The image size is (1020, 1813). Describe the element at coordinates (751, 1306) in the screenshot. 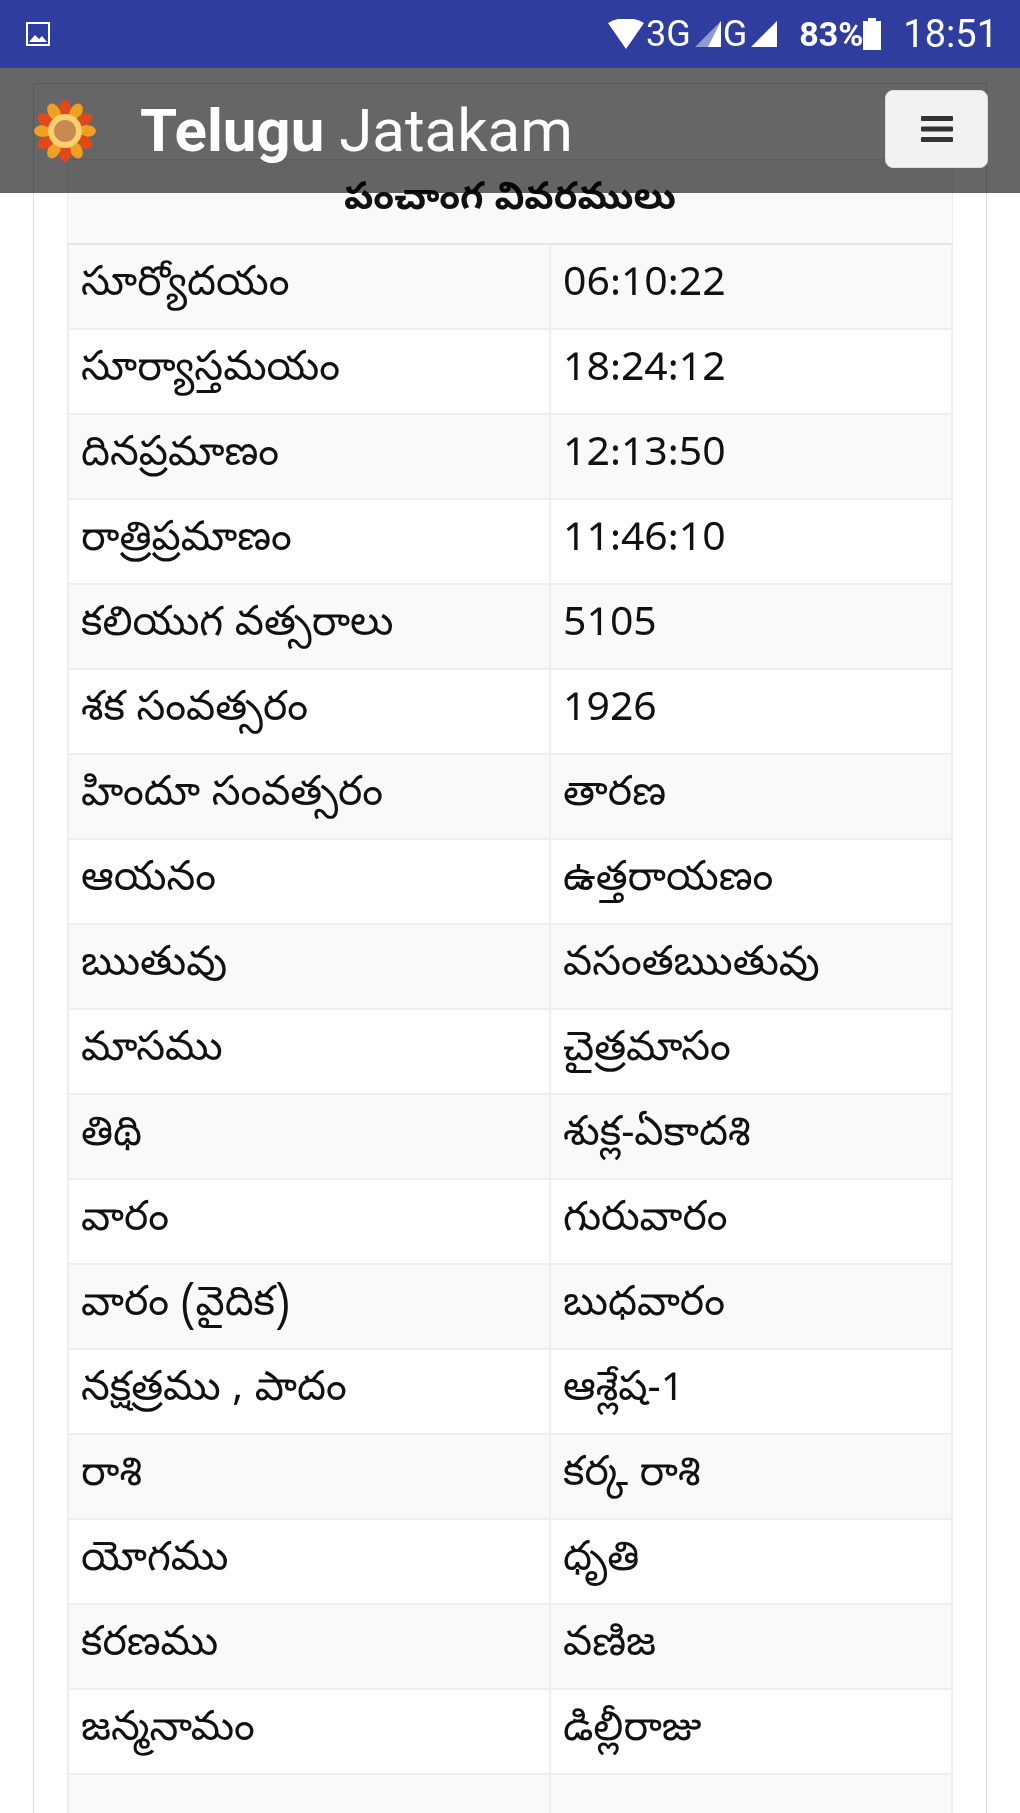

I see `table-cell: బుధవారం` at that location.